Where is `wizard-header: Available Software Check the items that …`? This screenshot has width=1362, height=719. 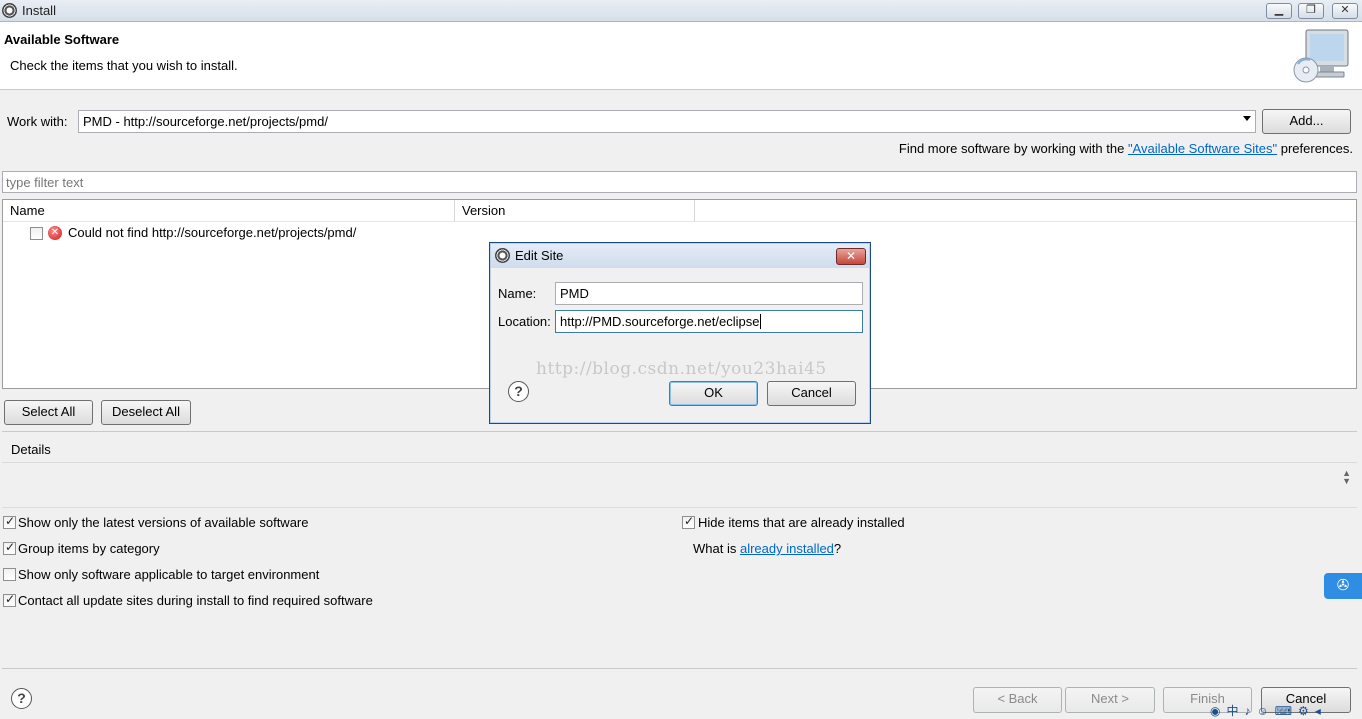
wizard-header: Available Software Check the items that … is located at coordinates (681, 56).